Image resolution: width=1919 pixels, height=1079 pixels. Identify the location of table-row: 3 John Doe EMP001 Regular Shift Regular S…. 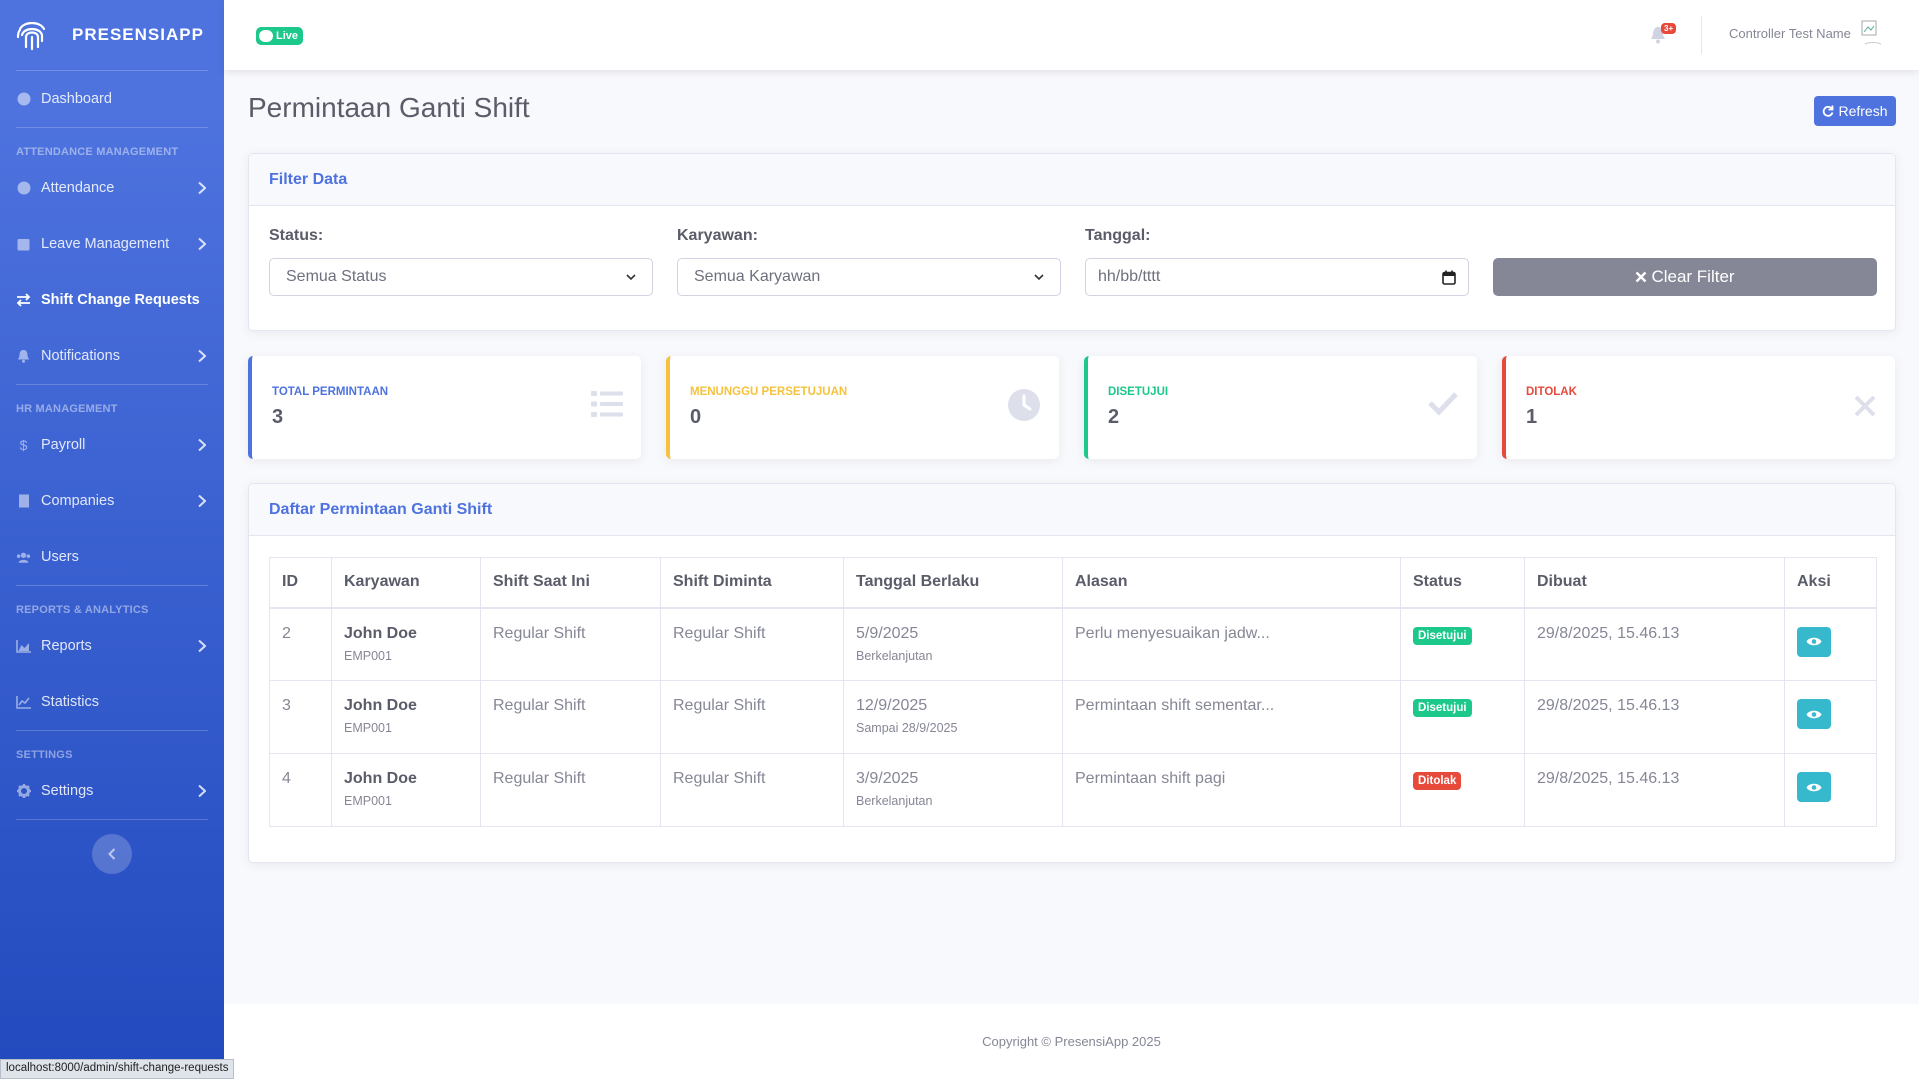
(1073, 717).